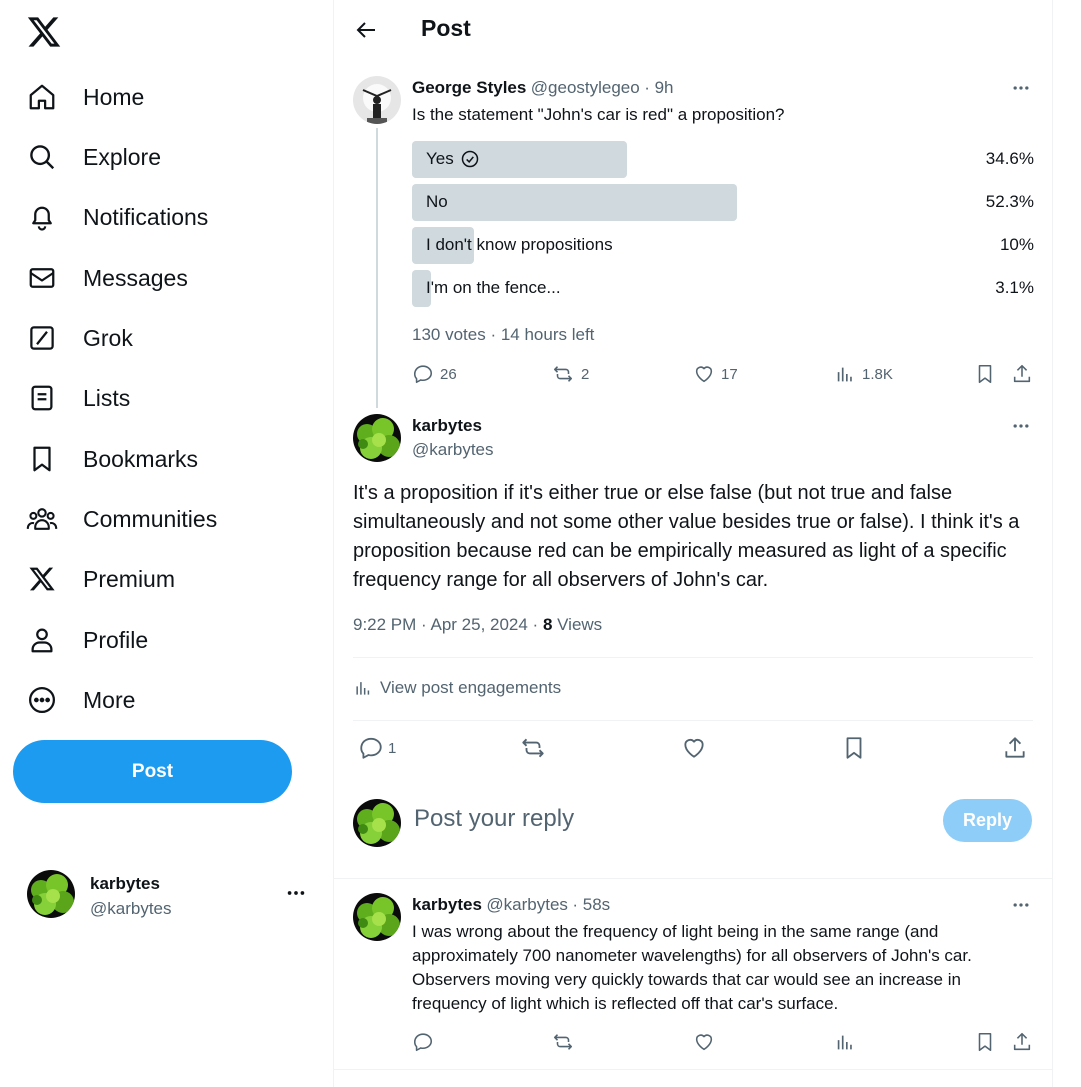  What do you see at coordinates (112, 459) in the screenshot?
I see `sidebar-item-bookmarks: Bookmarks` at bounding box center [112, 459].